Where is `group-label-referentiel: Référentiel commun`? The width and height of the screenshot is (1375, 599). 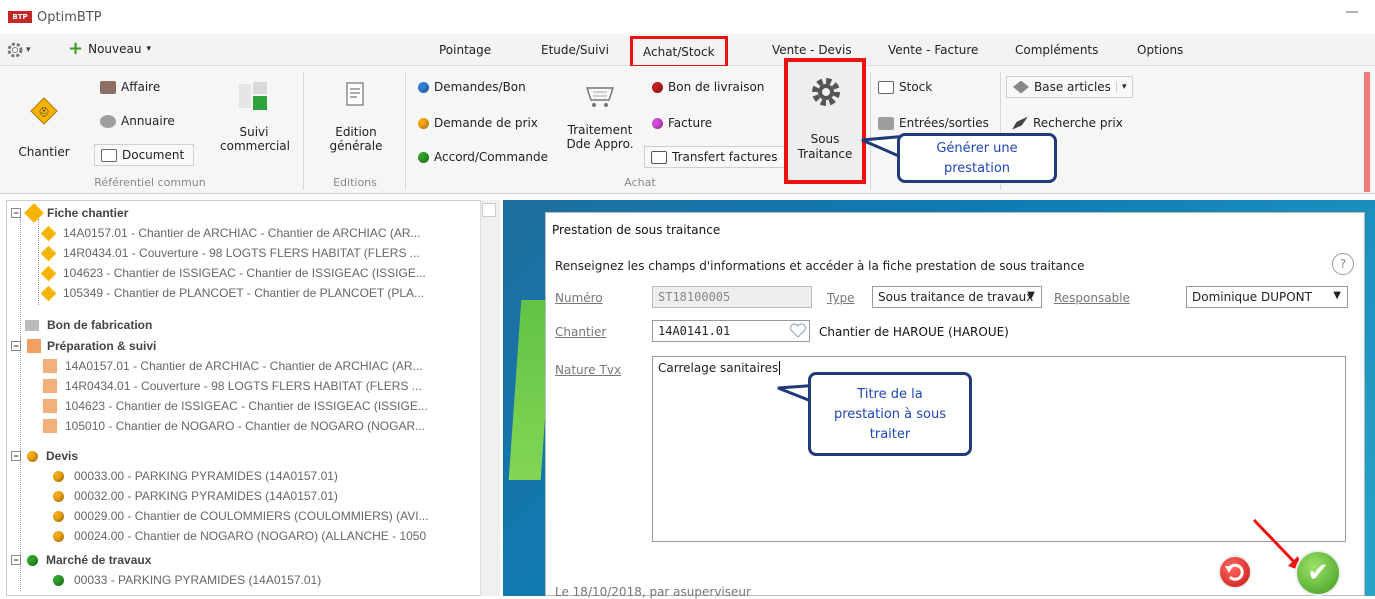
group-label-referentiel: Référentiel commun is located at coordinates (150, 182).